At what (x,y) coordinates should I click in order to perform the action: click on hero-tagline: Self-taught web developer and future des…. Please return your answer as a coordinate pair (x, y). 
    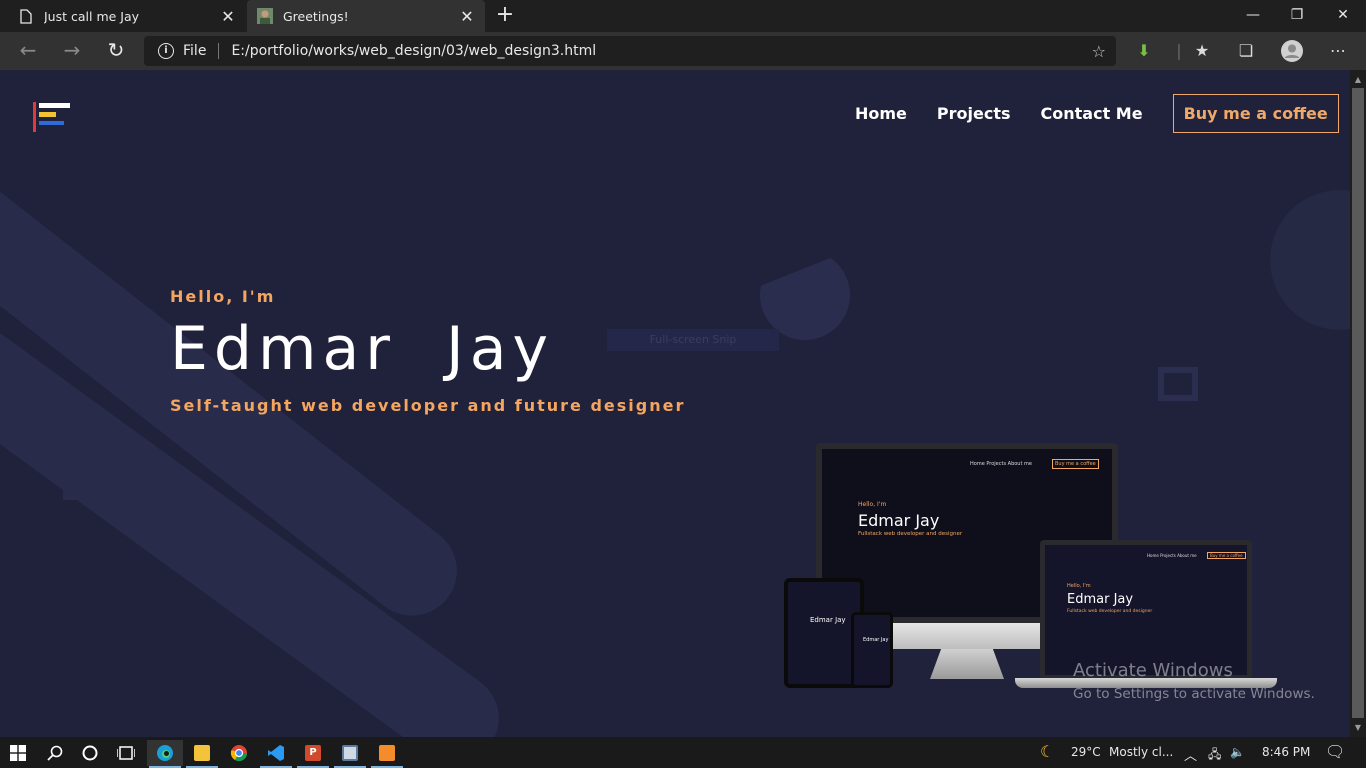
    Looking at the image, I should click on (428, 405).